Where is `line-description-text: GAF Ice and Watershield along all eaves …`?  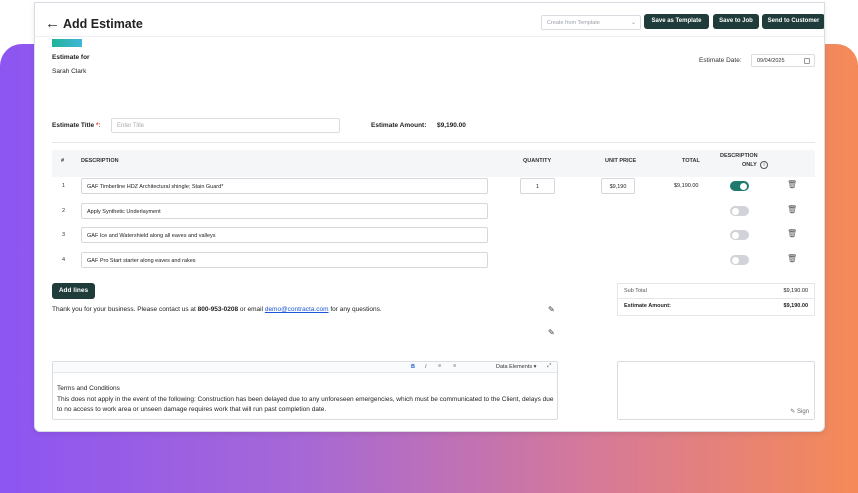 line-description-text: GAF Ice and Watershield along all eaves … is located at coordinates (151, 236).